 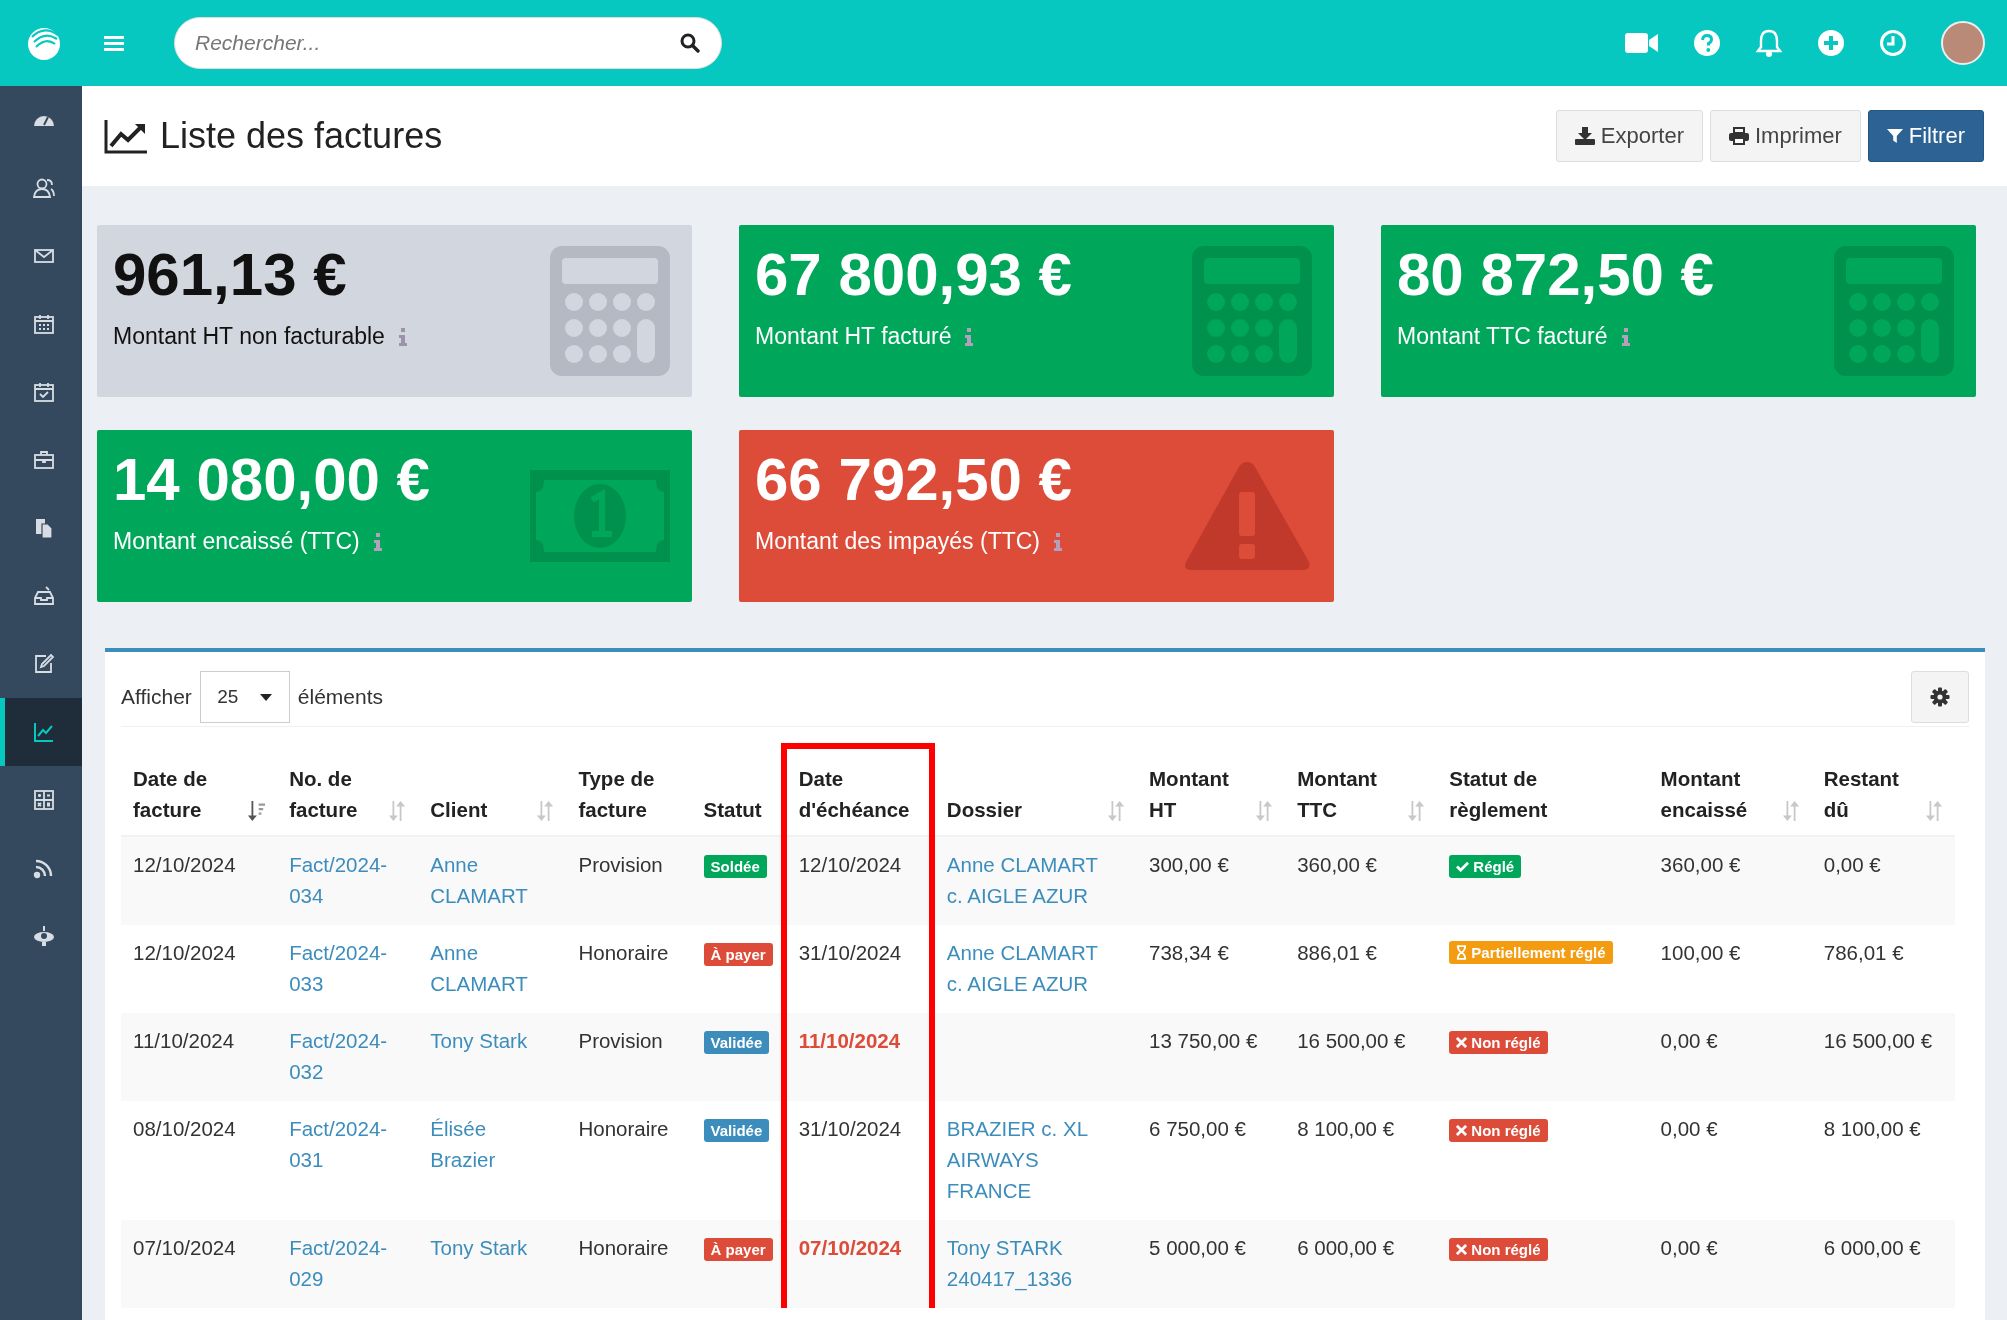 I want to click on amount-cell: 886,01 €, so click(x=1361, y=969).